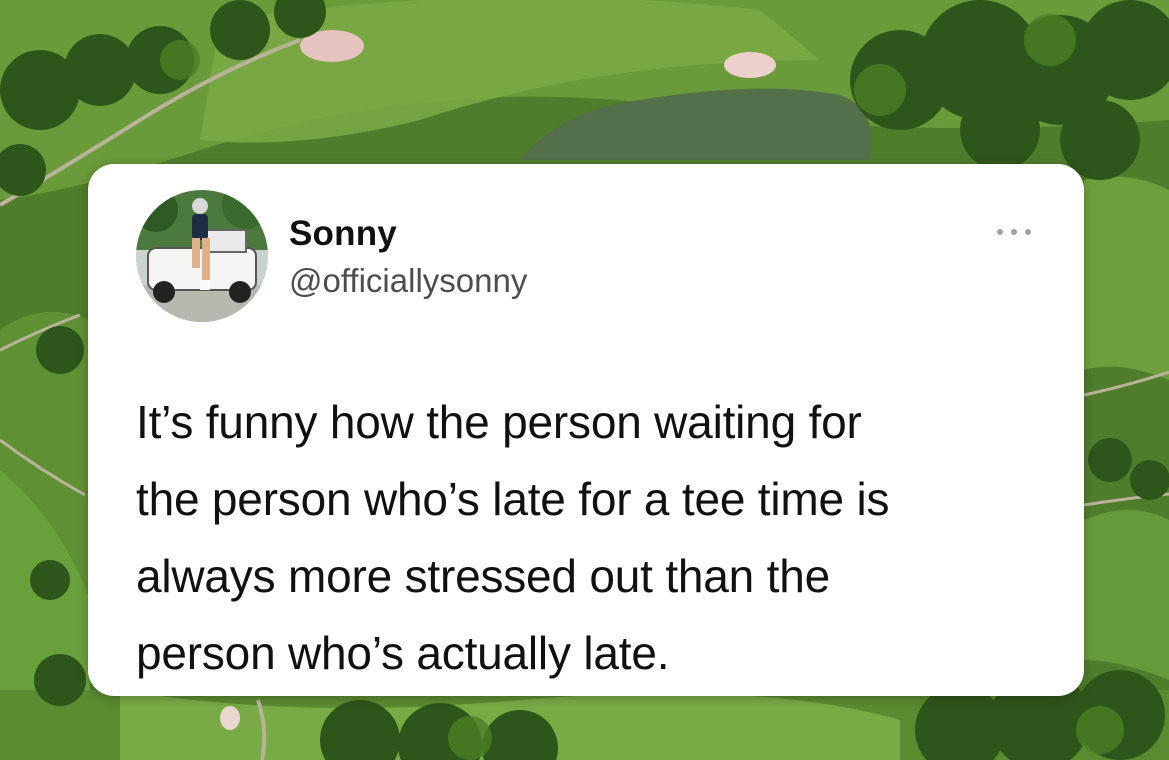 The height and width of the screenshot is (760, 1169). Describe the element at coordinates (513, 499) in the screenshot. I see `tweet-text-line: the person who’s late for a tee time is` at that location.